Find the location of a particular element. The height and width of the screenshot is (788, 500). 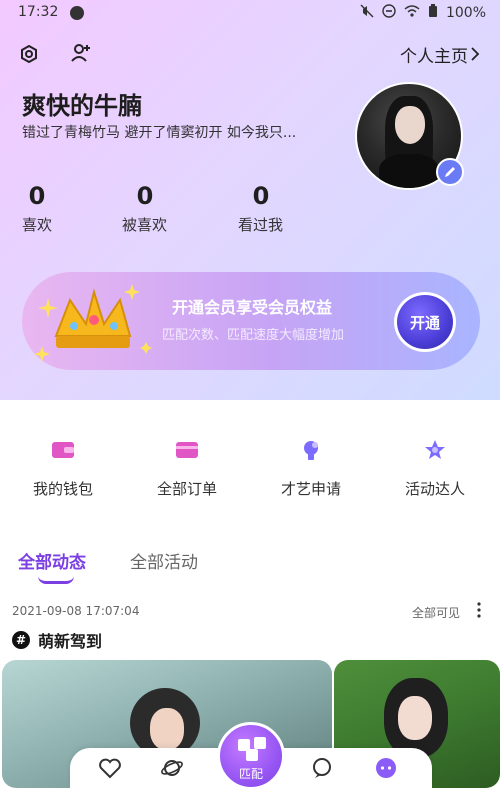

active-tab-indicator is located at coordinates (56, 580).